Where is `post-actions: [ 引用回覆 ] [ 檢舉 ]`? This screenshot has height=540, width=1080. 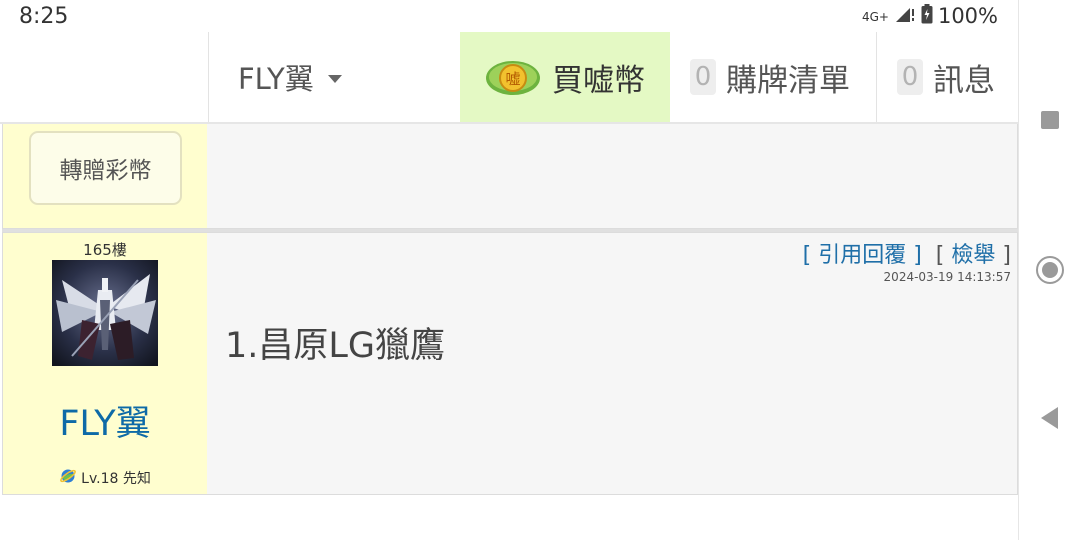
post-actions: [ 引用回覆 ] [ 檢舉 ] is located at coordinates (907, 253).